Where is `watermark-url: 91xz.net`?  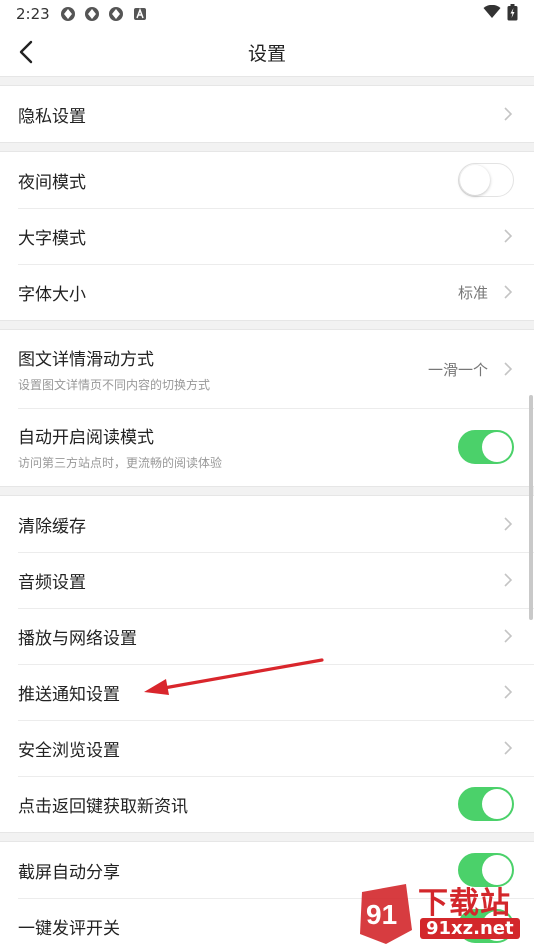
watermark-url: 91xz.net is located at coordinates (470, 928).